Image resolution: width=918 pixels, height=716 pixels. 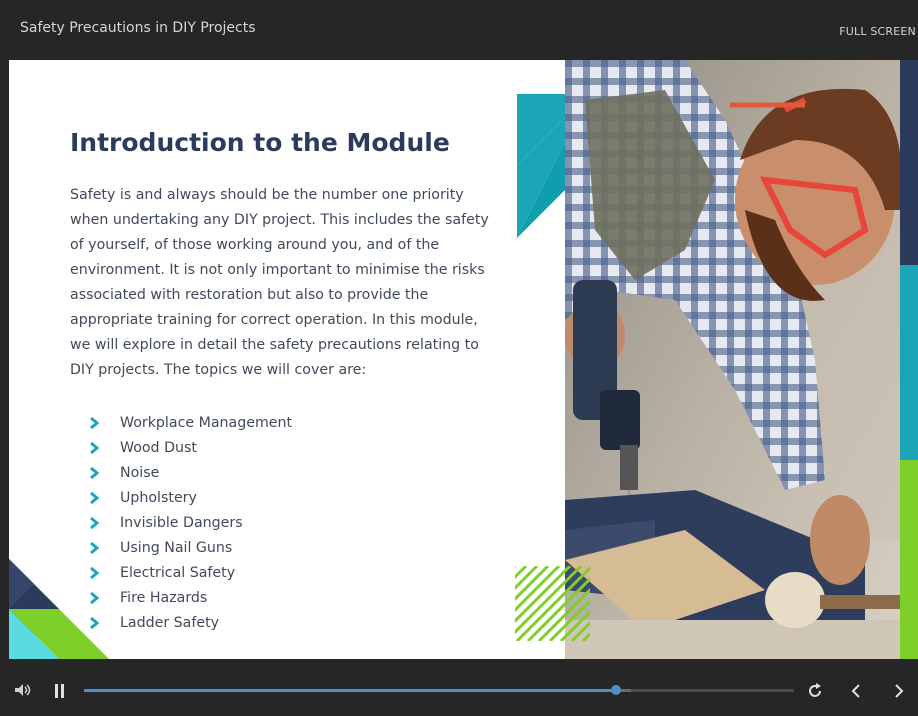 I want to click on volume-icon, so click(x=23, y=691).